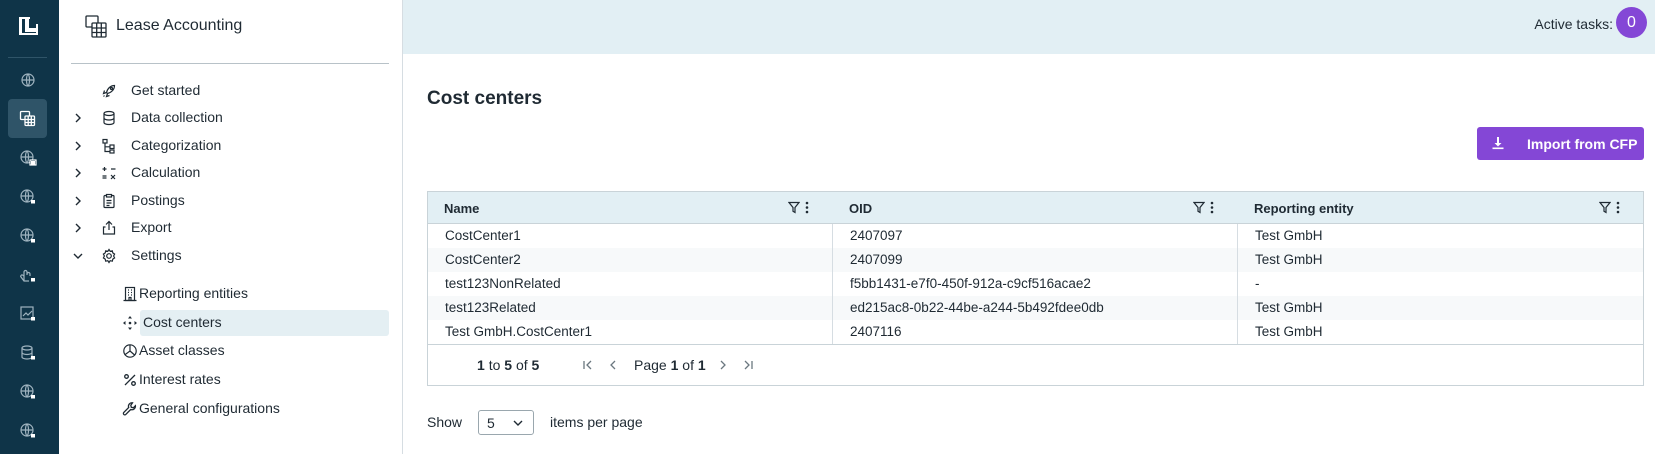  Describe the element at coordinates (230, 256) in the screenshot. I see `nav-item-settings: Settings` at that location.